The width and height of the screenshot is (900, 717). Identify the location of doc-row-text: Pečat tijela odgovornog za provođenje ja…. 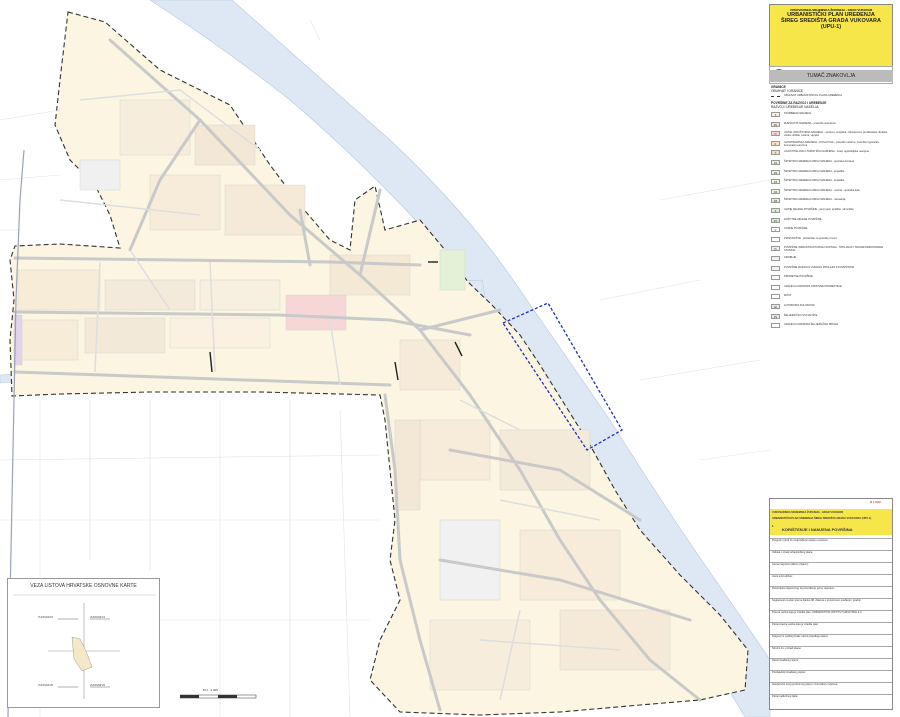
(803, 588).